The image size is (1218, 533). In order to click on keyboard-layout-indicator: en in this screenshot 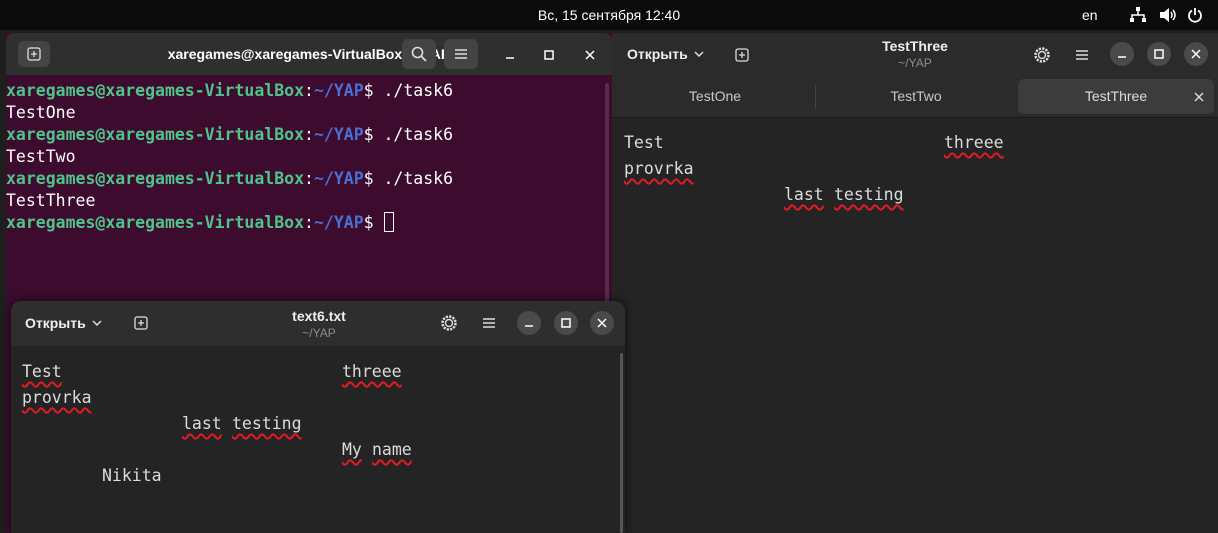, I will do `click(1090, 15)`.